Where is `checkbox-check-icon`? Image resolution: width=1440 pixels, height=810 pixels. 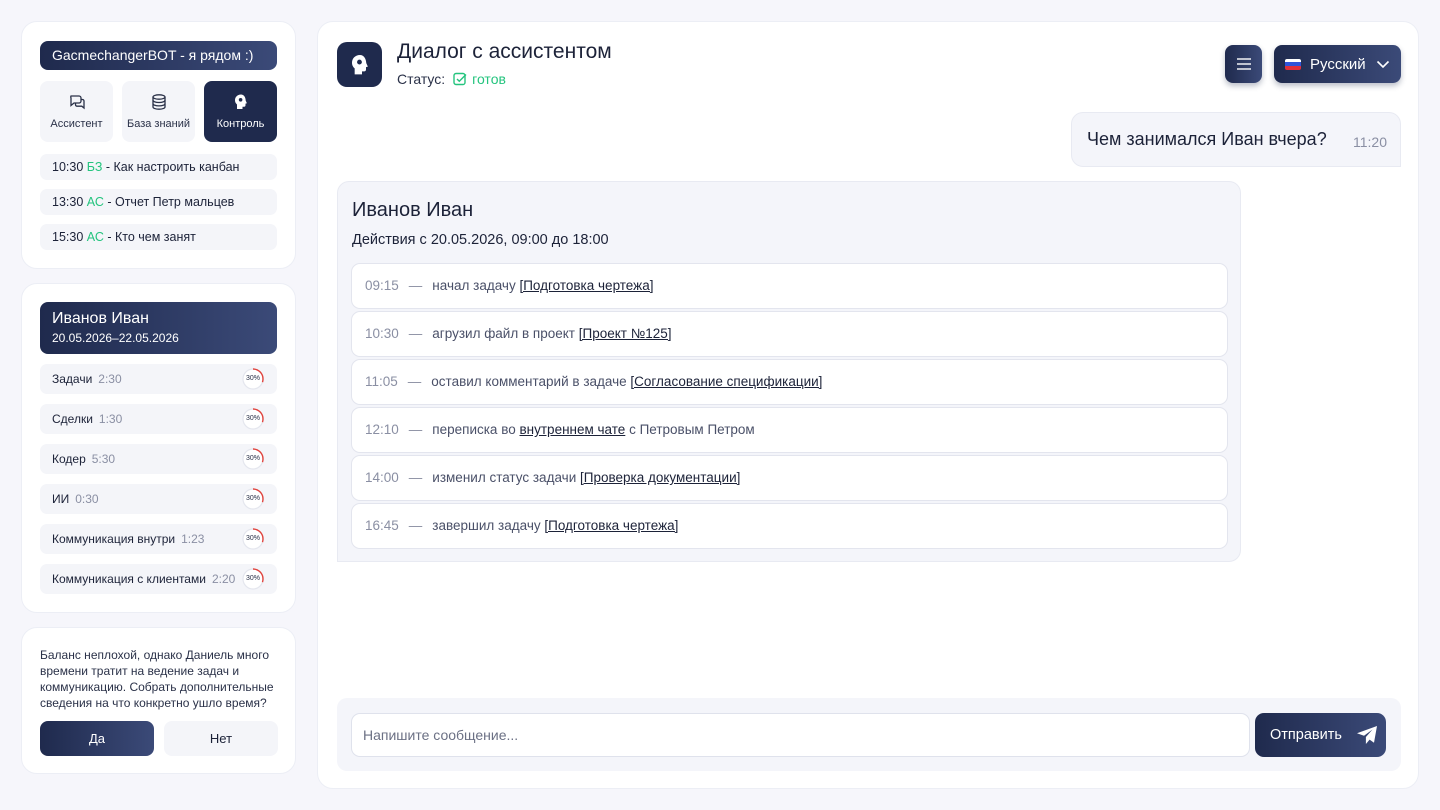 checkbox-check-icon is located at coordinates (460, 79).